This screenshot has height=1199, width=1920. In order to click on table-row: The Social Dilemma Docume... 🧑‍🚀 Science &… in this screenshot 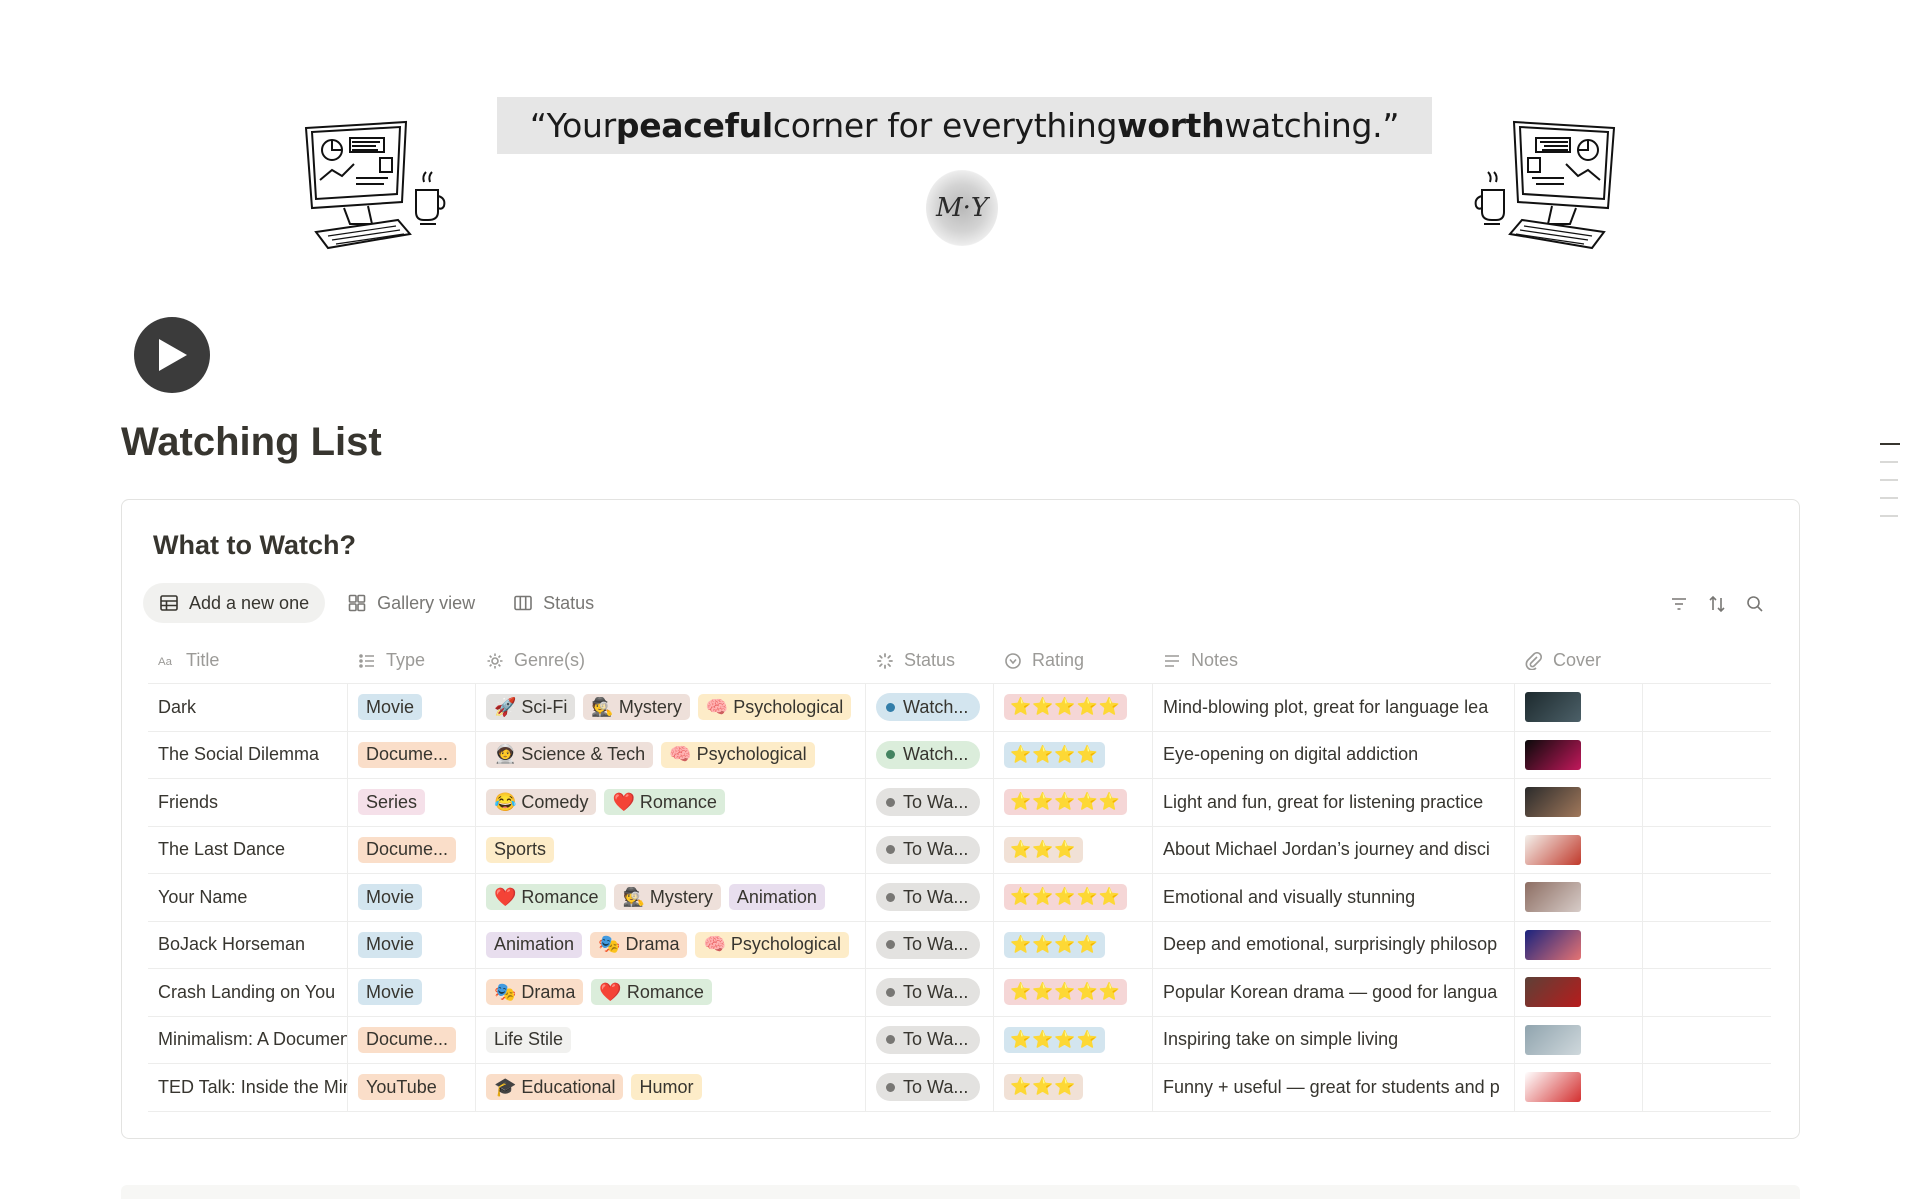, I will do `click(959, 755)`.